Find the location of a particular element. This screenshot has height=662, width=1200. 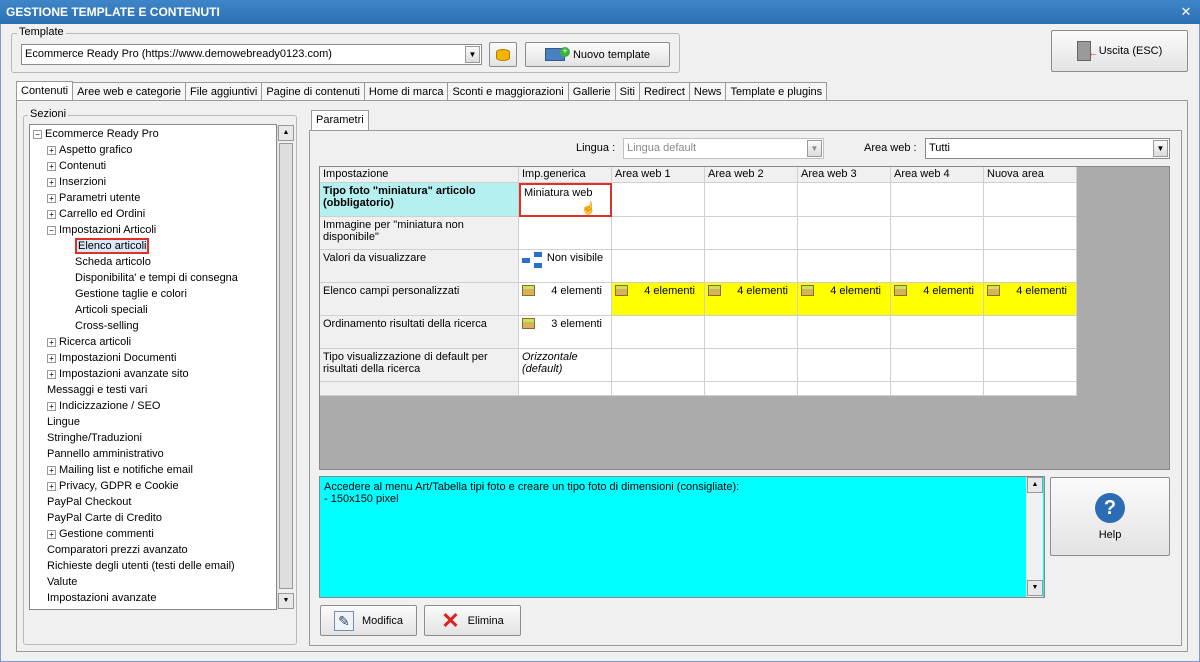

collapse-icon: − is located at coordinates (51, 230).